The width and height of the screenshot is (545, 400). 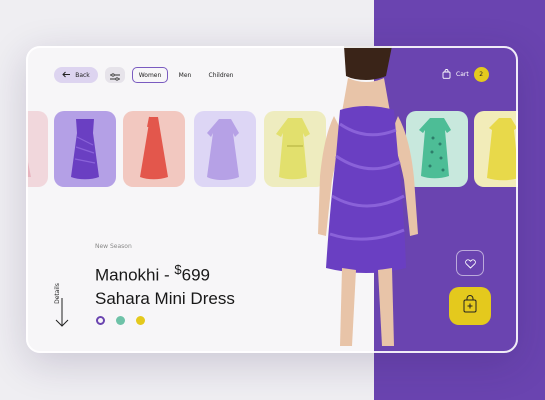 What do you see at coordinates (100, 320) in the screenshot?
I see `color-swatch-purple` at bounding box center [100, 320].